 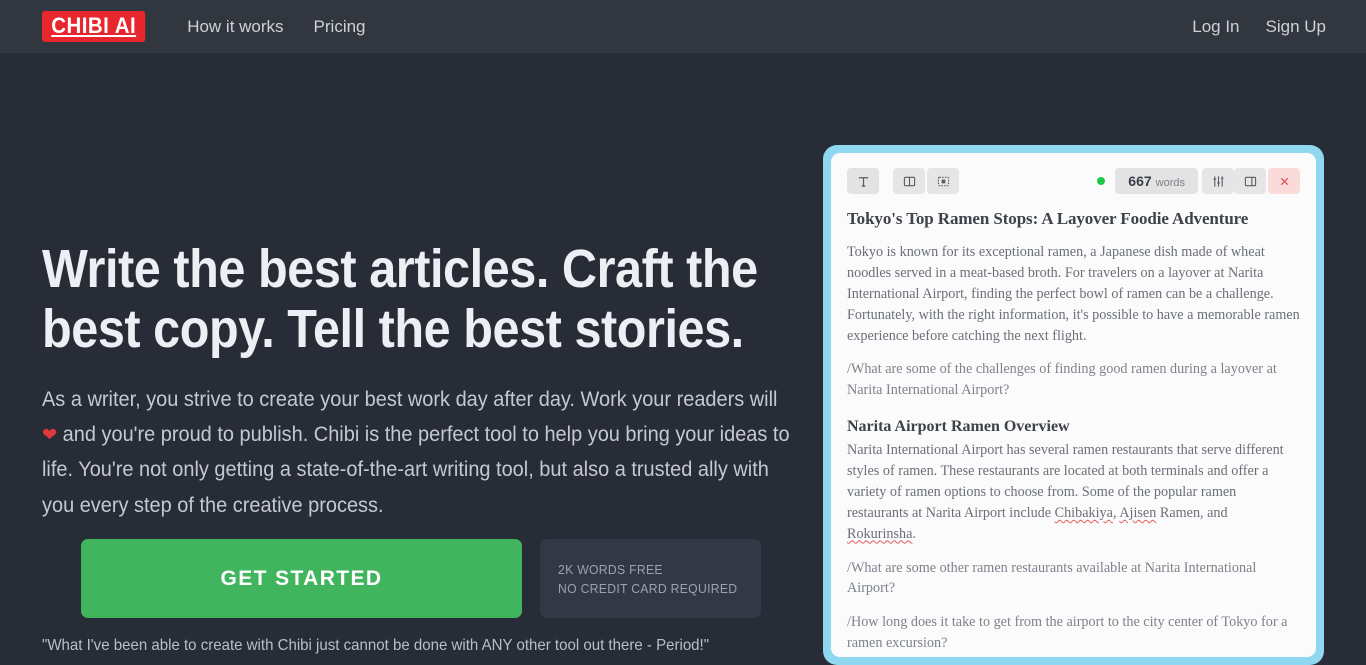 What do you see at coordinates (650, 578) in the screenshot?
I see `promo-info-box: 2K WORDS FREE NO CREDIT CARD REQUIRED` at bounding box center [650, 578].